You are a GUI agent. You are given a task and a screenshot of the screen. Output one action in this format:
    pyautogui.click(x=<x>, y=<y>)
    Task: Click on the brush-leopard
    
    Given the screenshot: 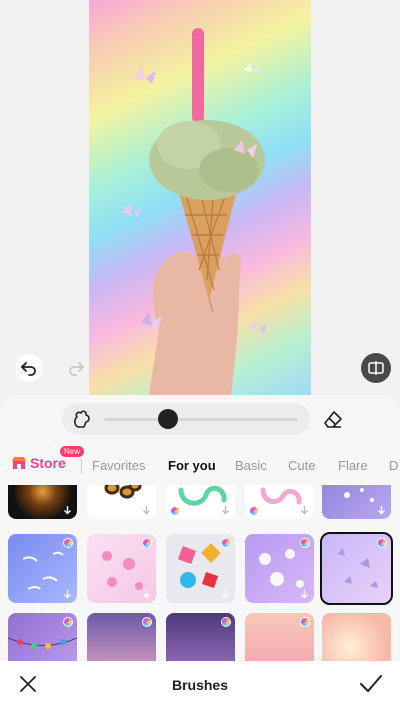 What is the action you would take?
    pyautogui.click(x=121, y=502)
    